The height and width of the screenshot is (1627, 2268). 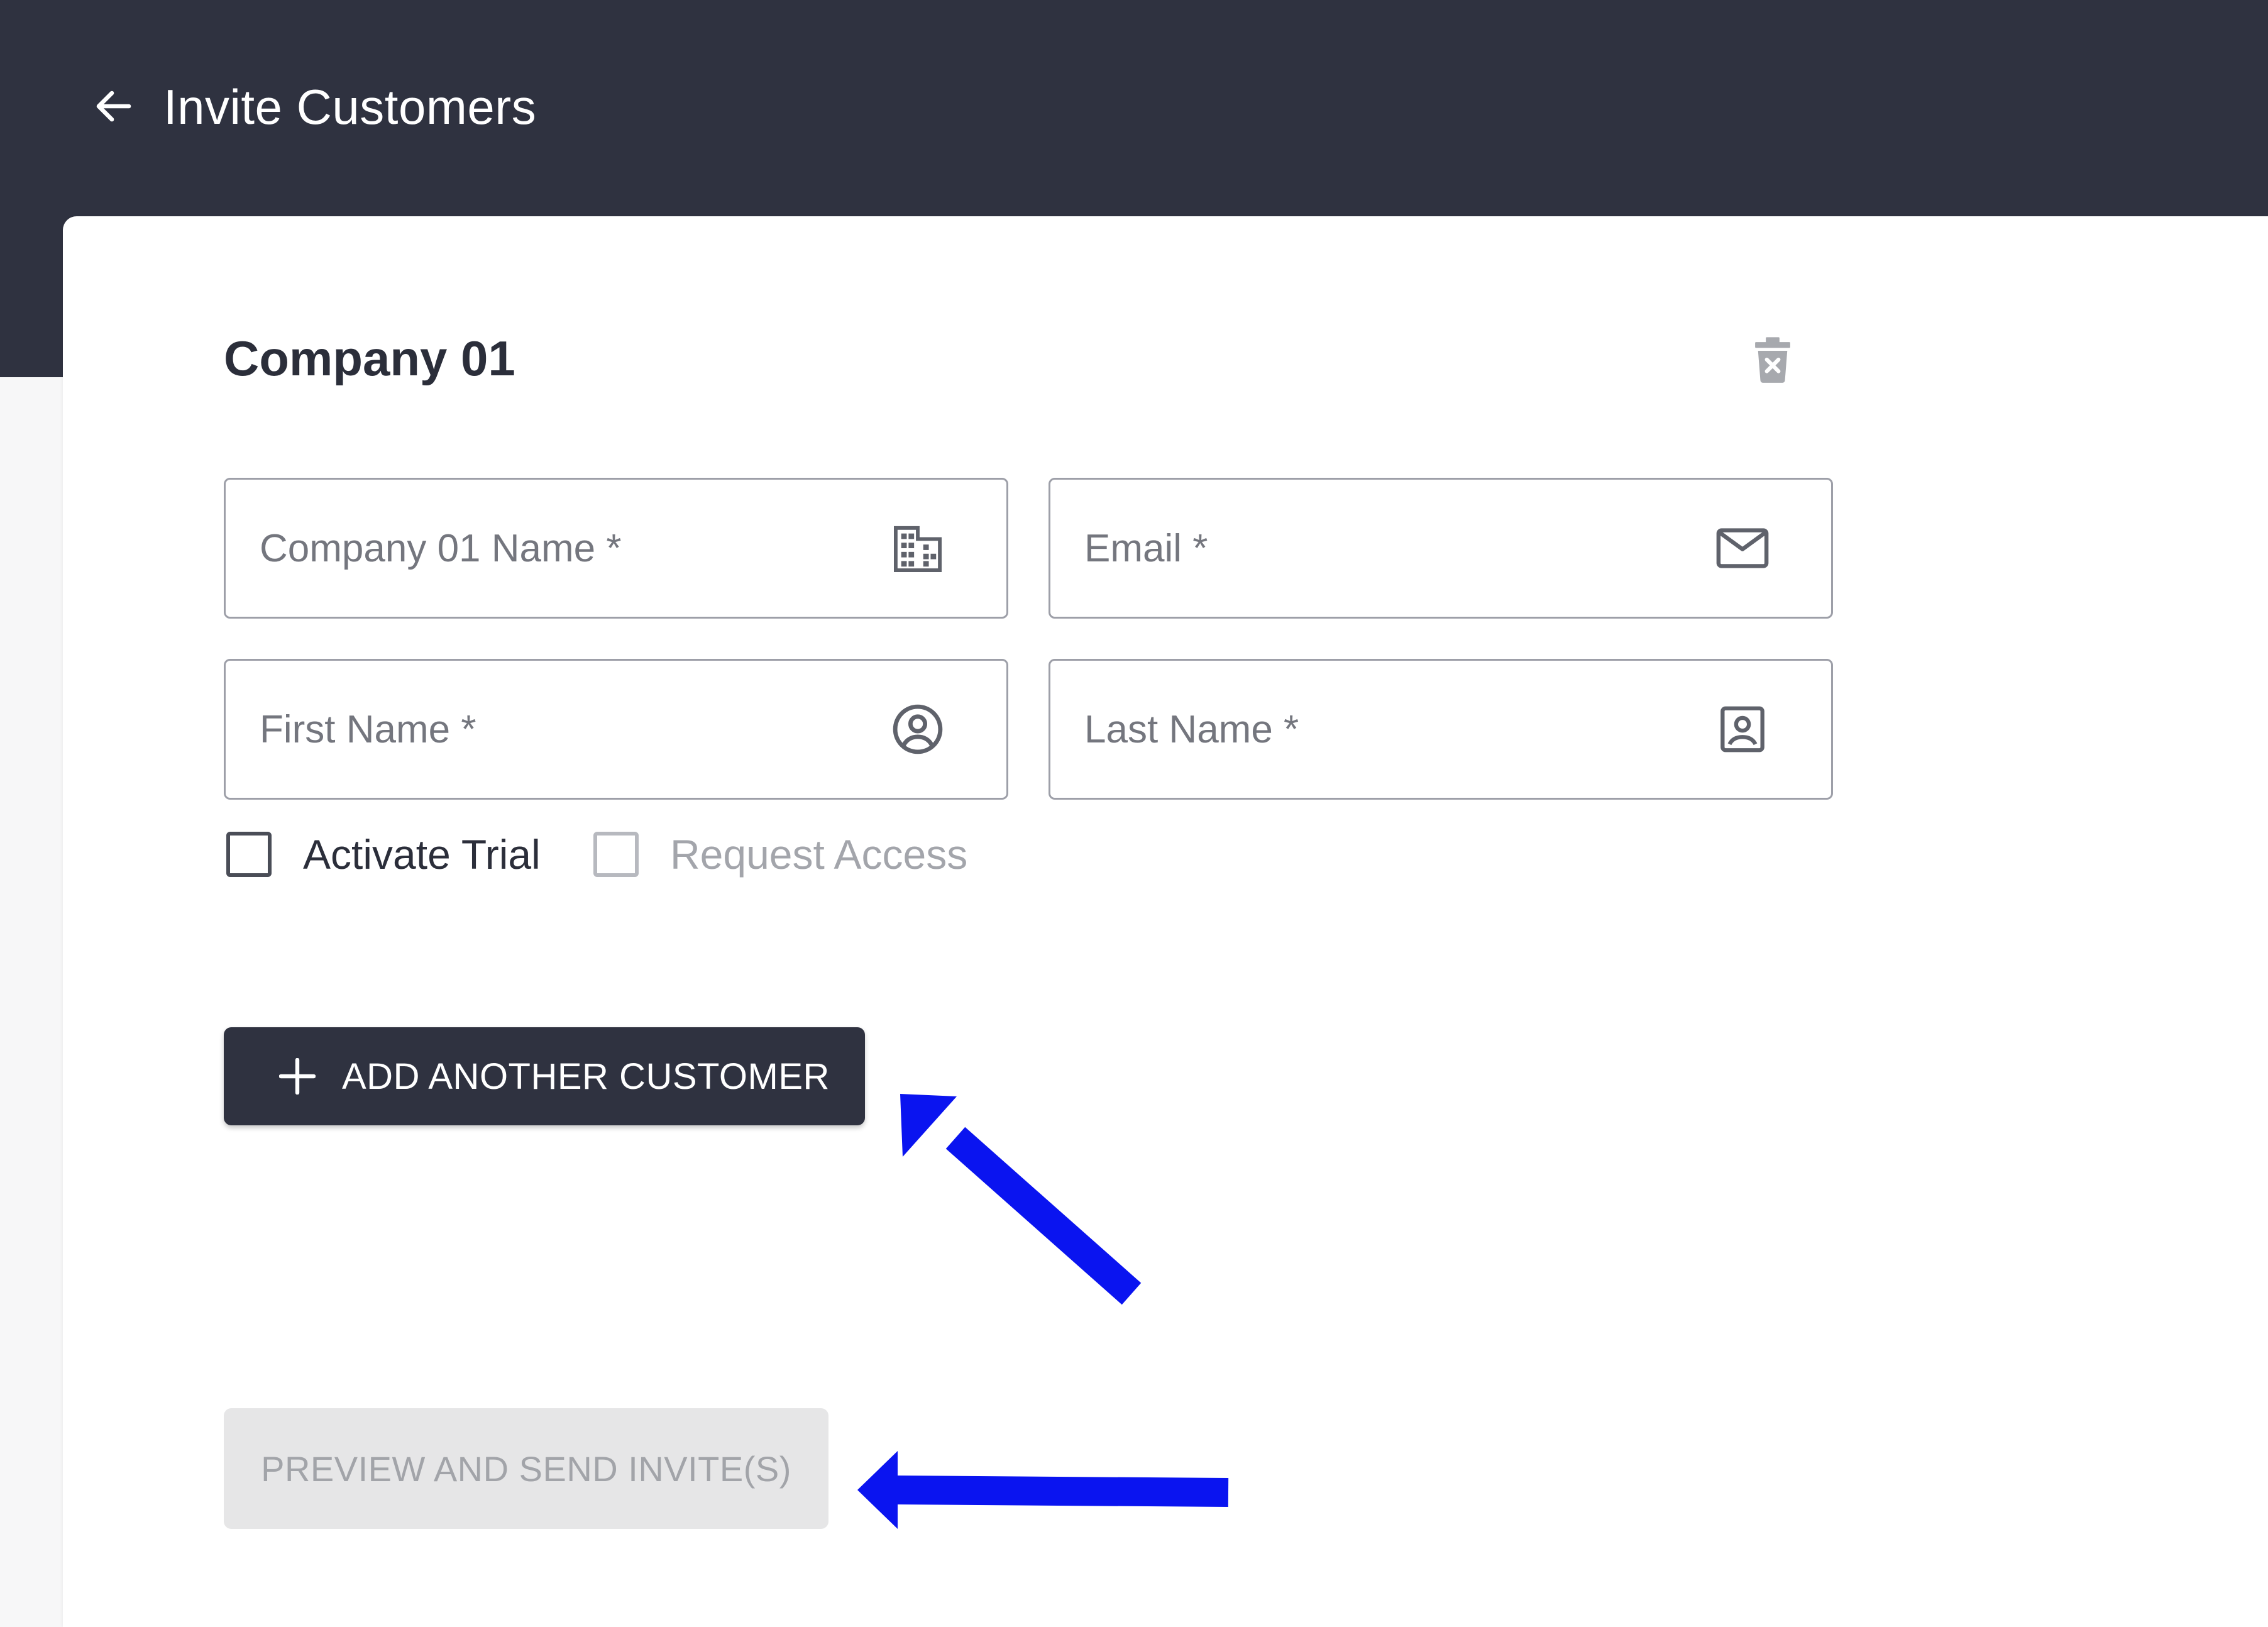 I want to click on preview-and-send-button: PREVIEW AND SEND INVITE(S), so click(x=526, y=1468).